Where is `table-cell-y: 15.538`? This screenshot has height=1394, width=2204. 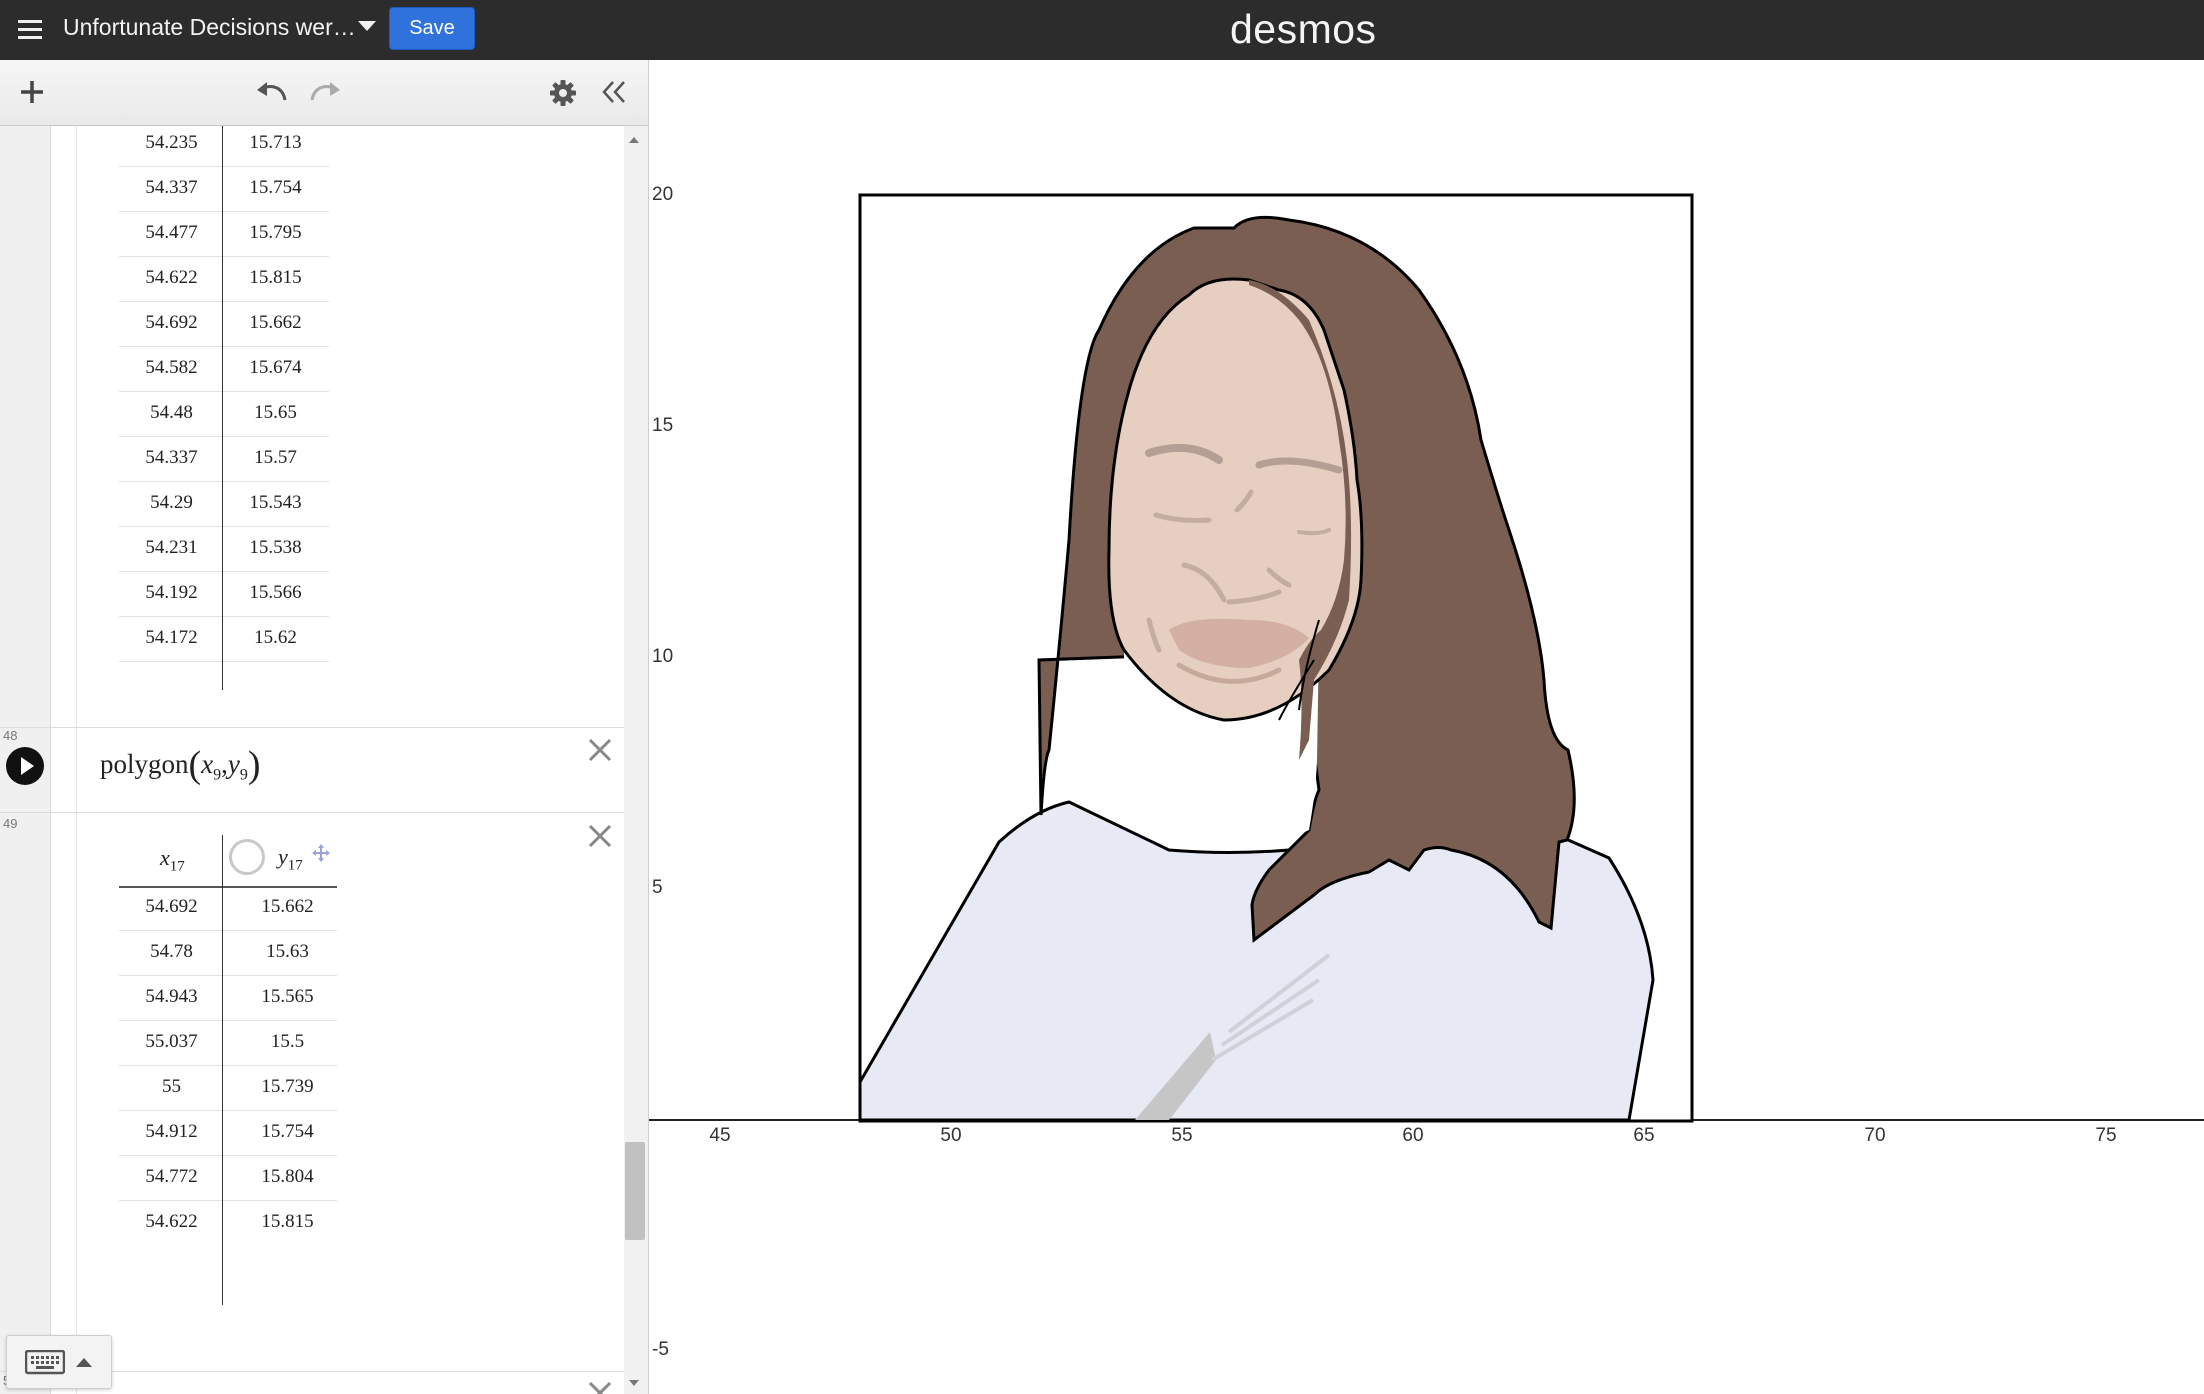
table-cell-y: 15.538 is located at coordinates (275, 548).